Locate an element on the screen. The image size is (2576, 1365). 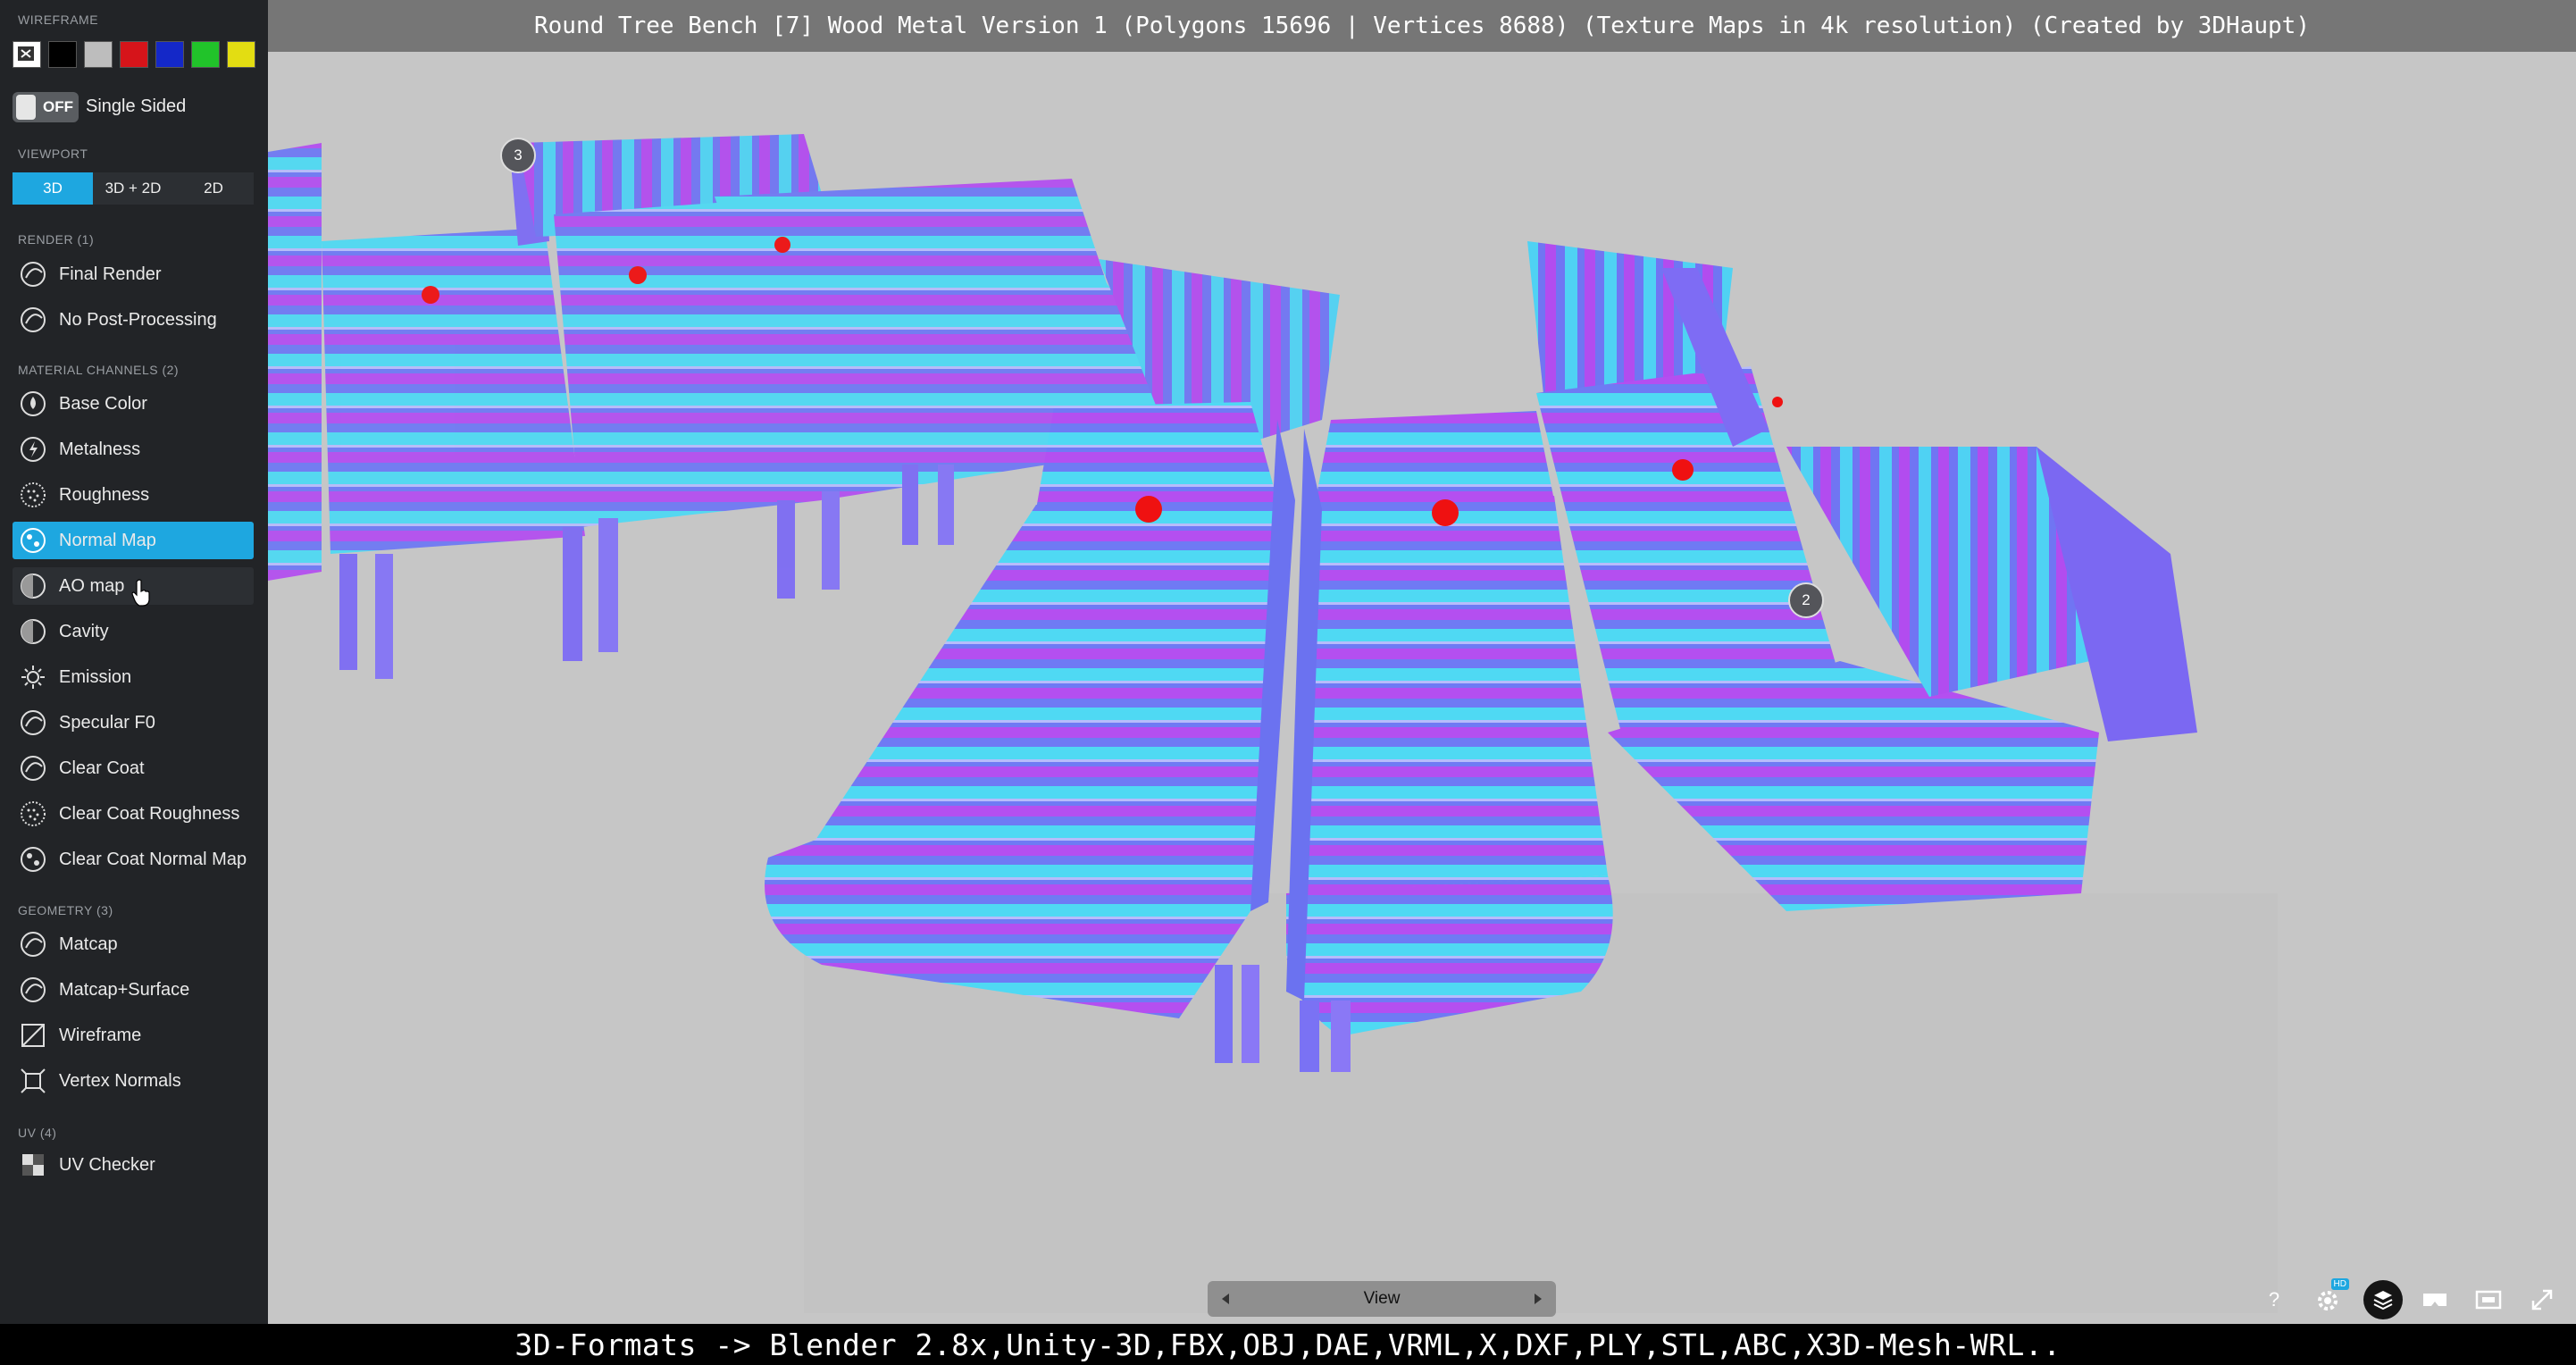
menu-item-matcap-surface: Matcap+Surface is located at coordinates (134, 990).